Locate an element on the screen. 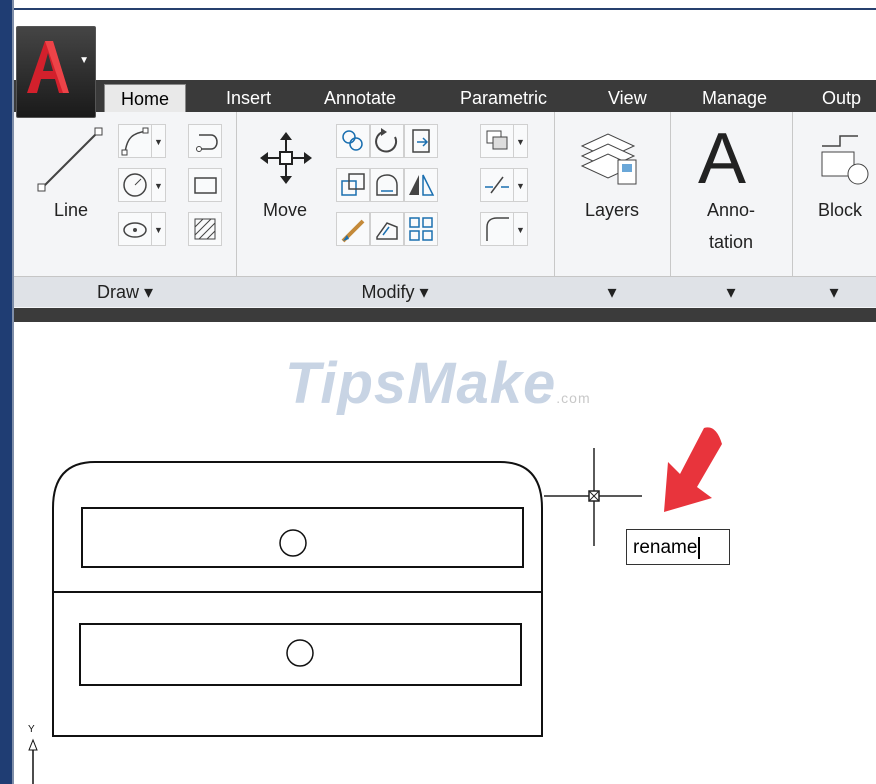  break-dropdown-icon: ▼ is located at coordinates (521, 185).